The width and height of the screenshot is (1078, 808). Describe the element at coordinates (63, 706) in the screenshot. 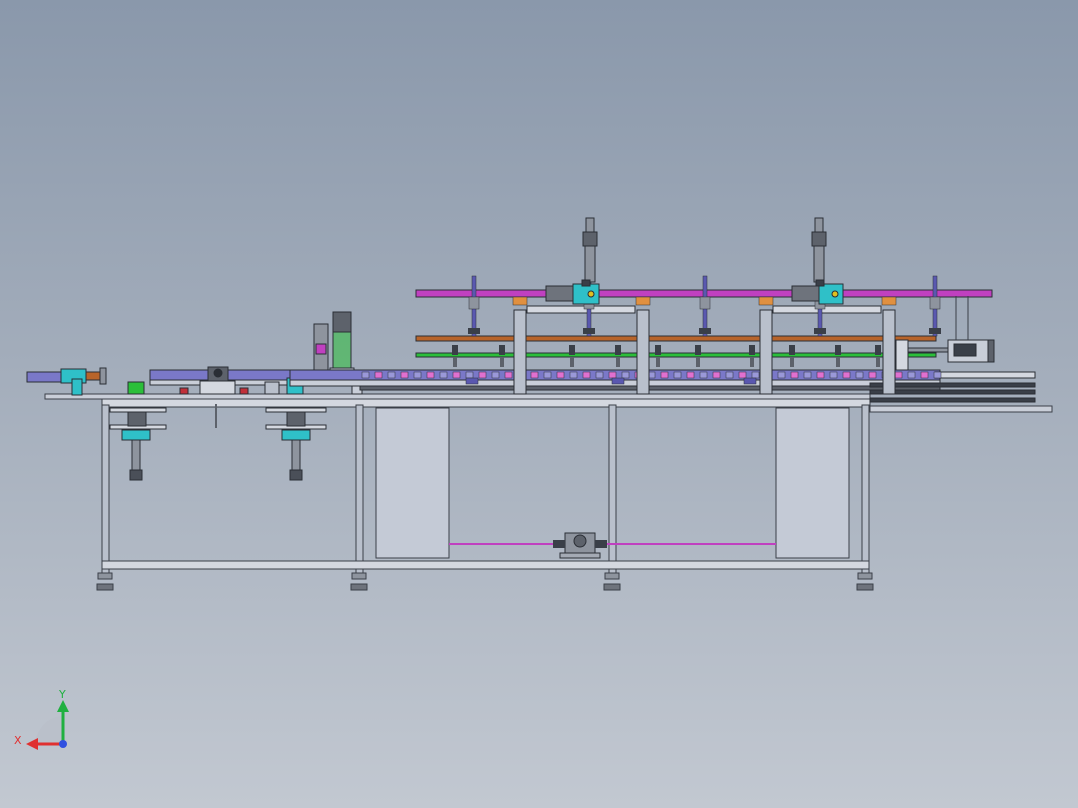

I see `triad-y-arrowhead` at that location.